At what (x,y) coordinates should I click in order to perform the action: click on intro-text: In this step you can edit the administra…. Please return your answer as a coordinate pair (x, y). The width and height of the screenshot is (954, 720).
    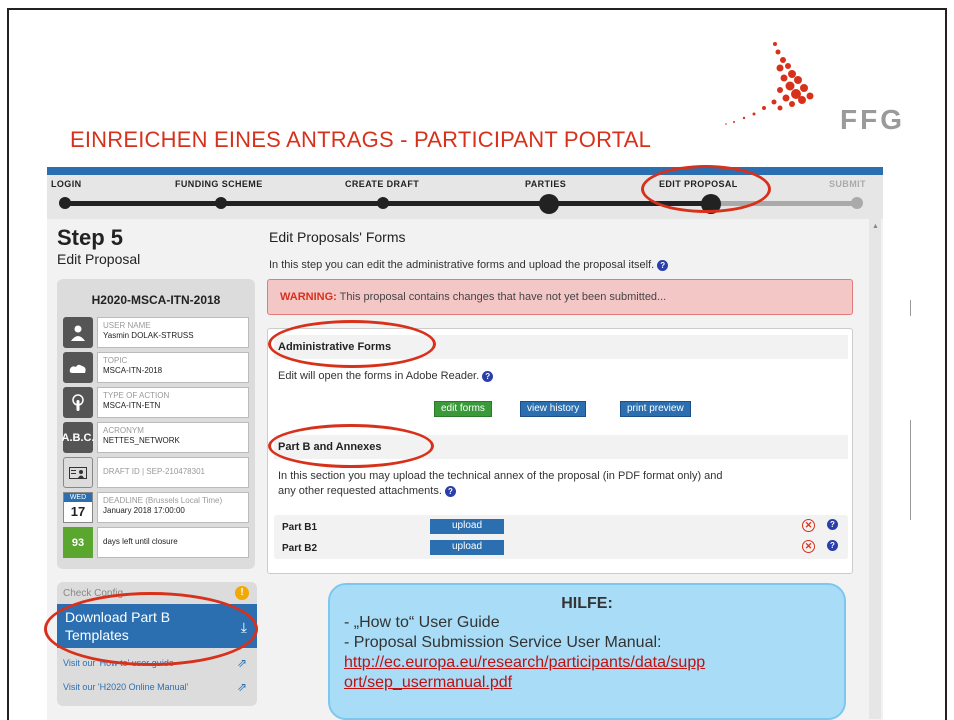
    Looking at the image, I should click on (563, 265).